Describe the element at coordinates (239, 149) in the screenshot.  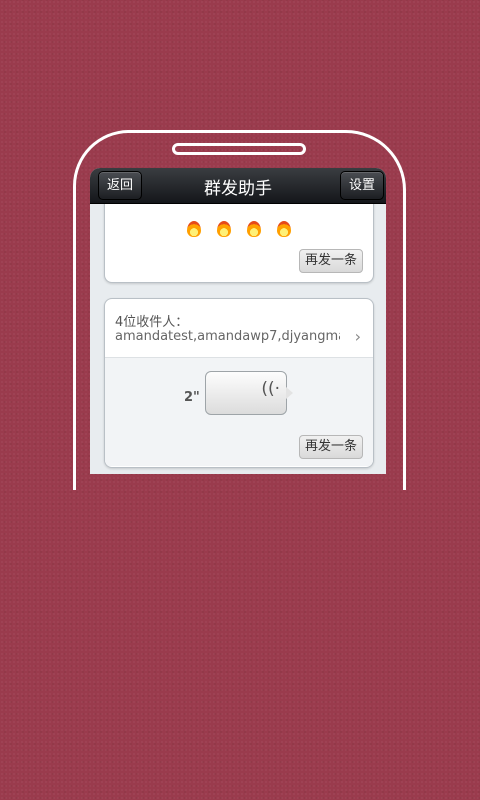
I see `phone-speaker-drawing` at that location.